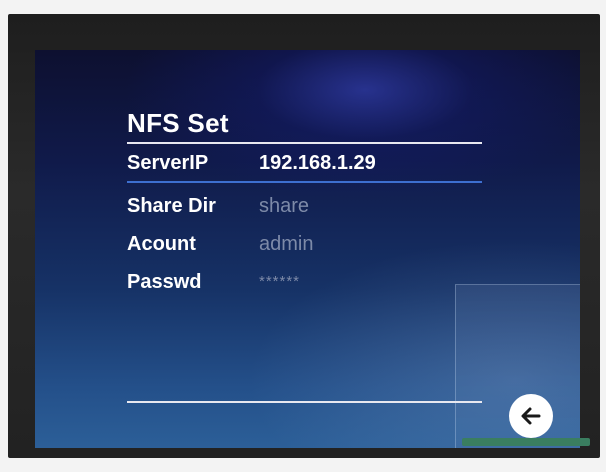  I want to click on server-ip-label: ServerIP, so click(168, 163).